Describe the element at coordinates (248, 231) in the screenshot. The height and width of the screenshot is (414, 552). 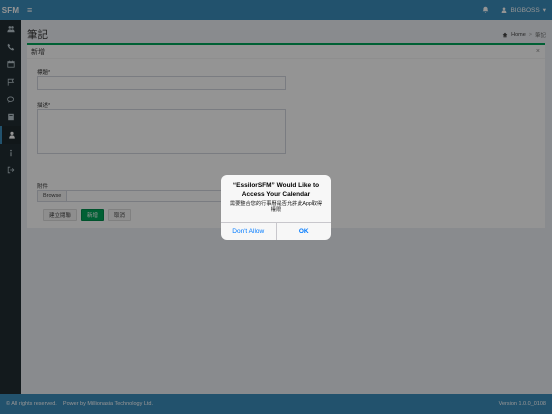
I see `dont-allow-button: Don't Allow` at that location.